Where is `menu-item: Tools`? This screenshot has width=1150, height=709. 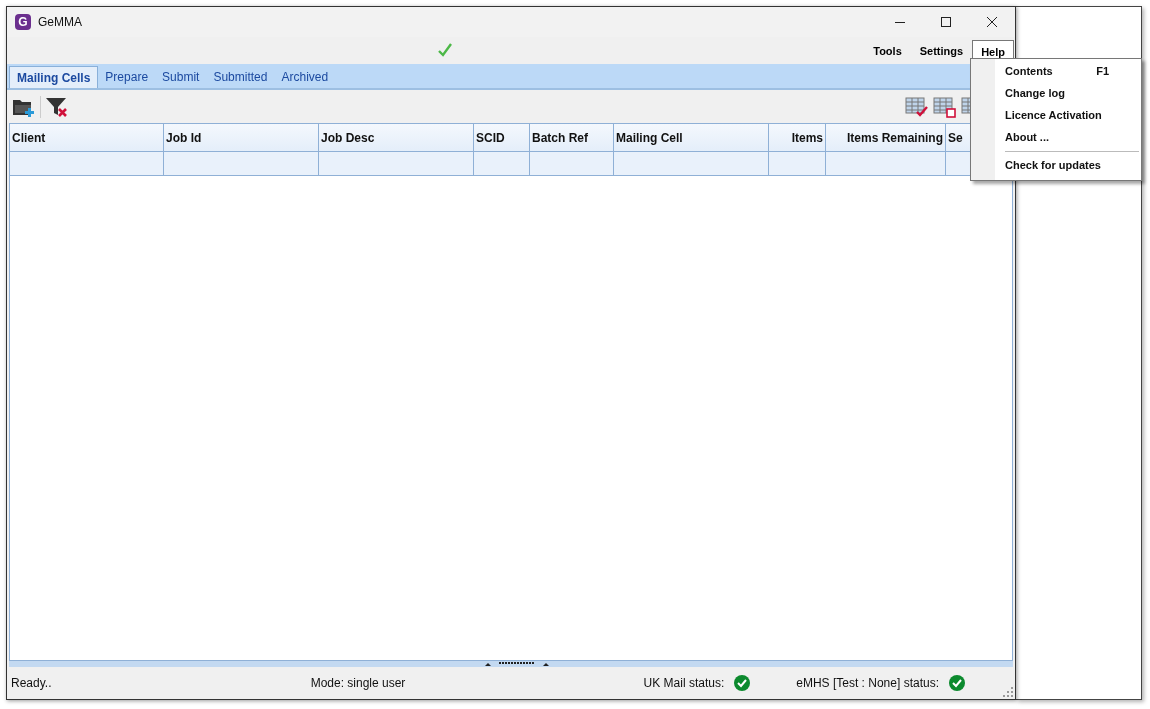 menu-item: Tools is located at coordinates (887, 52).